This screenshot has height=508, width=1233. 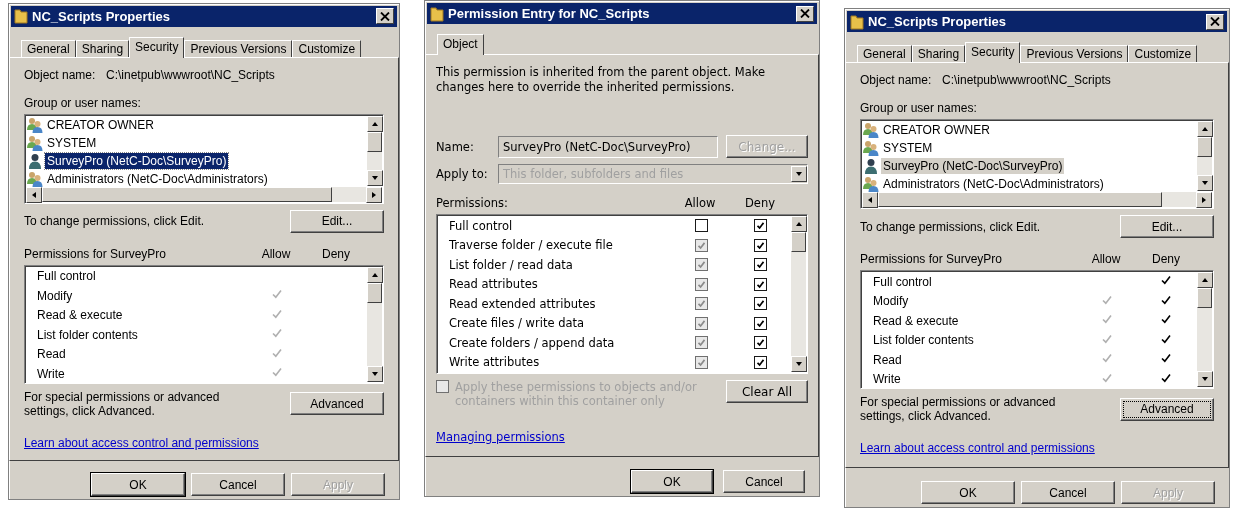 I want to click on permission-name: Read & execute, so click(x=80, y=315).